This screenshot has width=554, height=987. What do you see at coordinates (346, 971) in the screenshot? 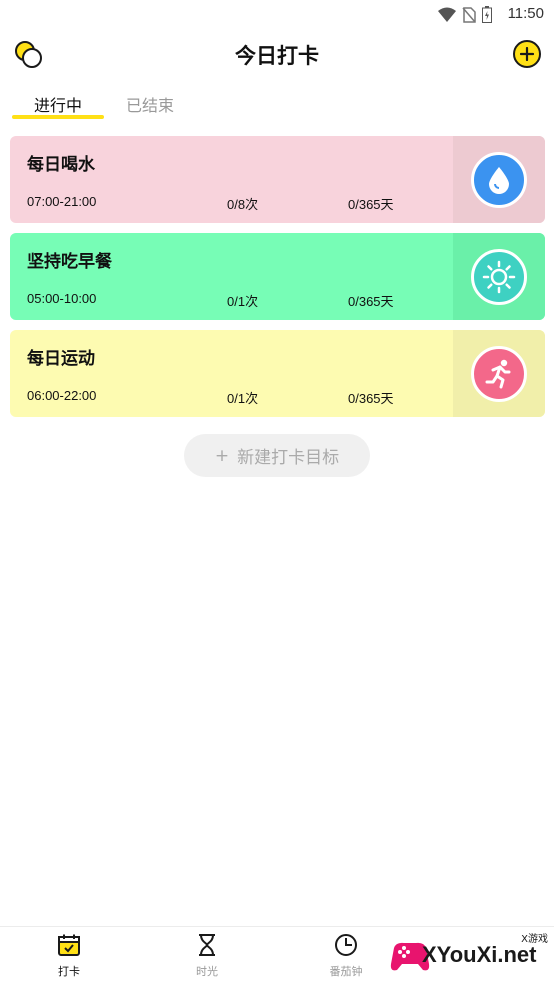
I see `nav-label: 番茄钟` at bounding box center [346, 971].